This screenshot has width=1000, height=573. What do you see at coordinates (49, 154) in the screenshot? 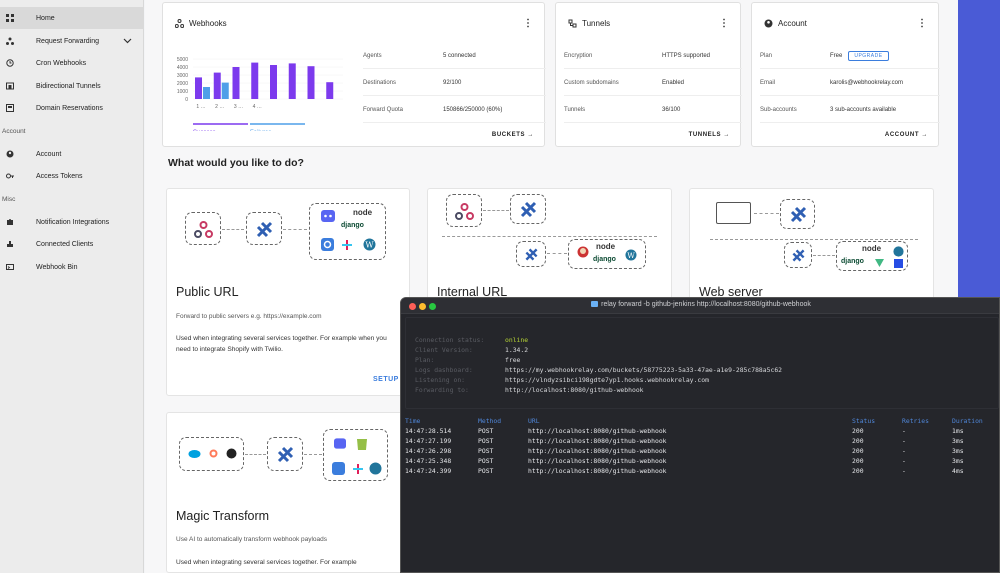
I see `sidebar-item-label: Account` at bounding box center [49, 154].